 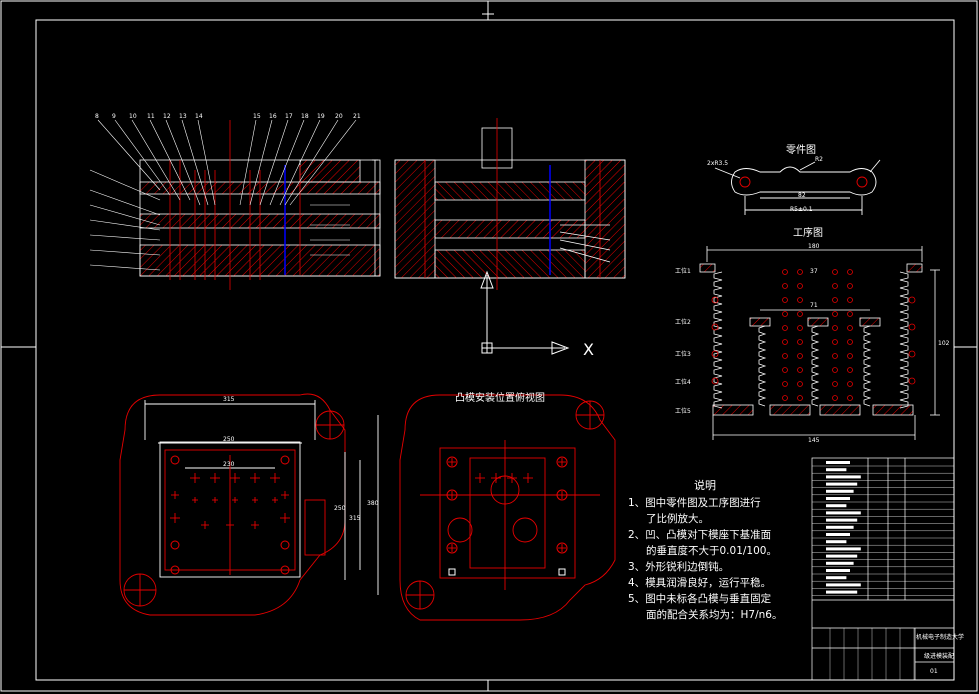 I want to click on title-block-school: 机械电子制造大学, so click(x=940, y=637).